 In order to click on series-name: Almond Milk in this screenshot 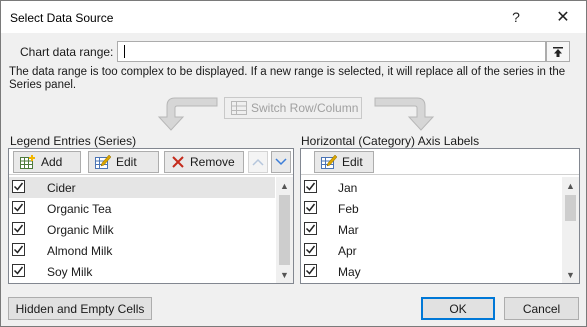, I will do `click(80, 250)`.